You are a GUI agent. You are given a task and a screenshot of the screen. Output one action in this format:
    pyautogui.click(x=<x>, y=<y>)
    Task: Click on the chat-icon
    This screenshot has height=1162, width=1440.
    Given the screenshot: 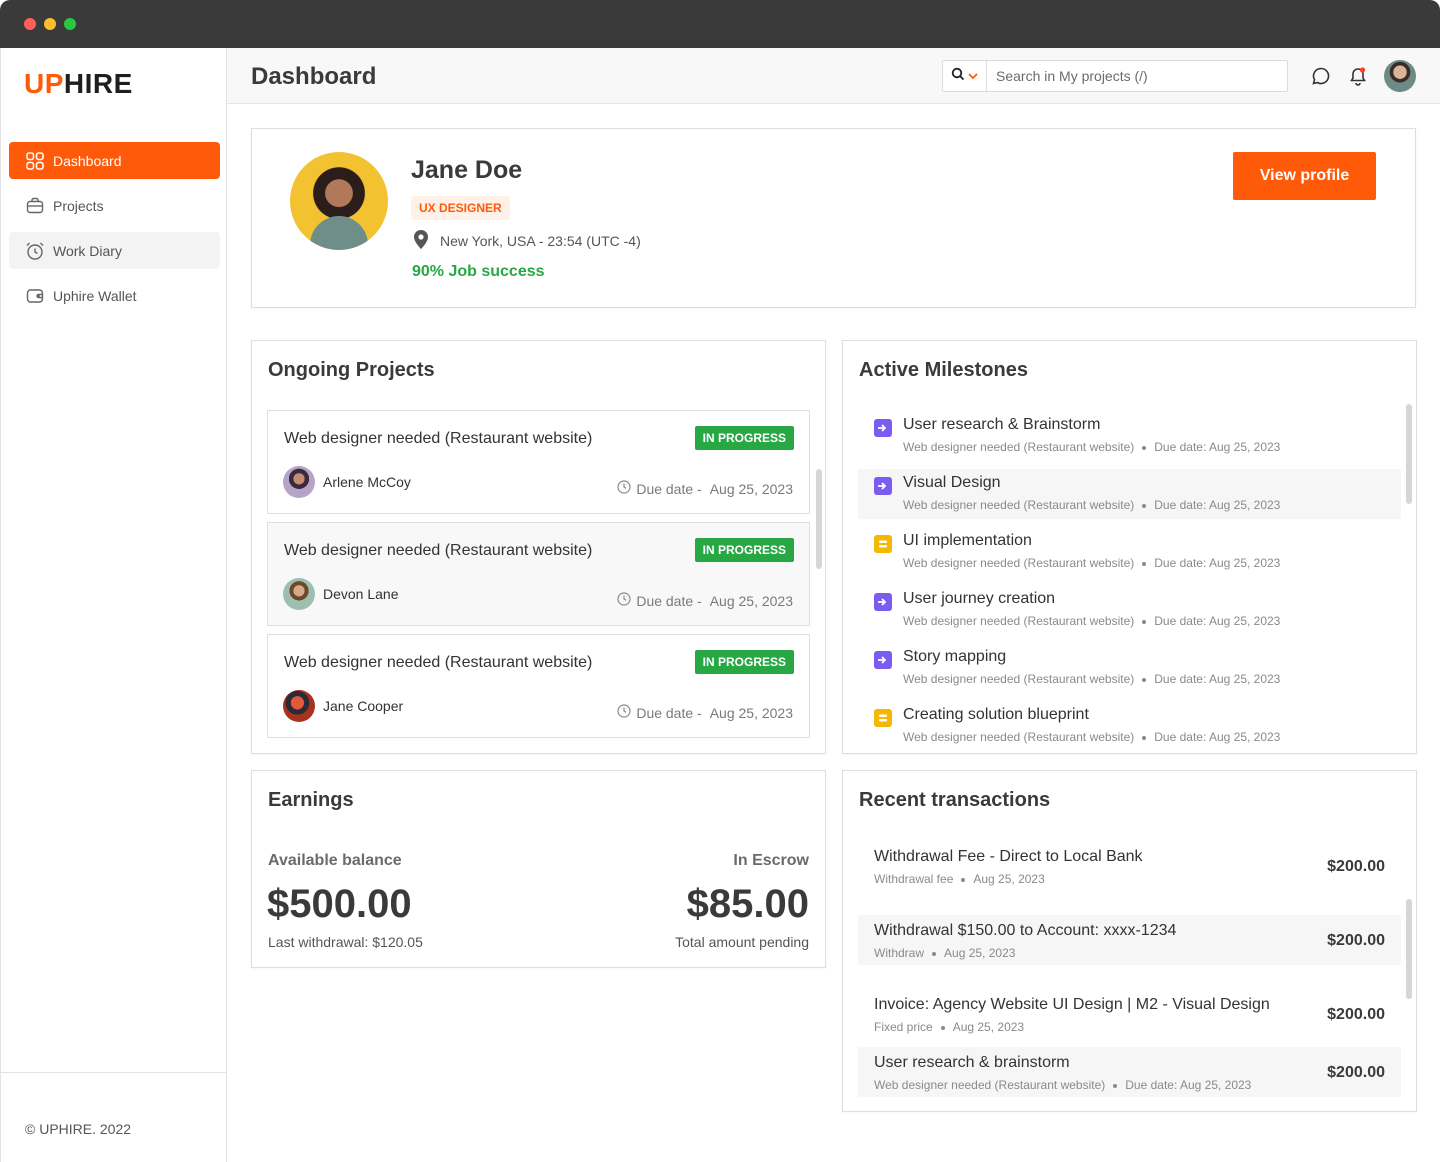 What is the action you would take?
    pyautogui.click(x=1321, y=76)
    